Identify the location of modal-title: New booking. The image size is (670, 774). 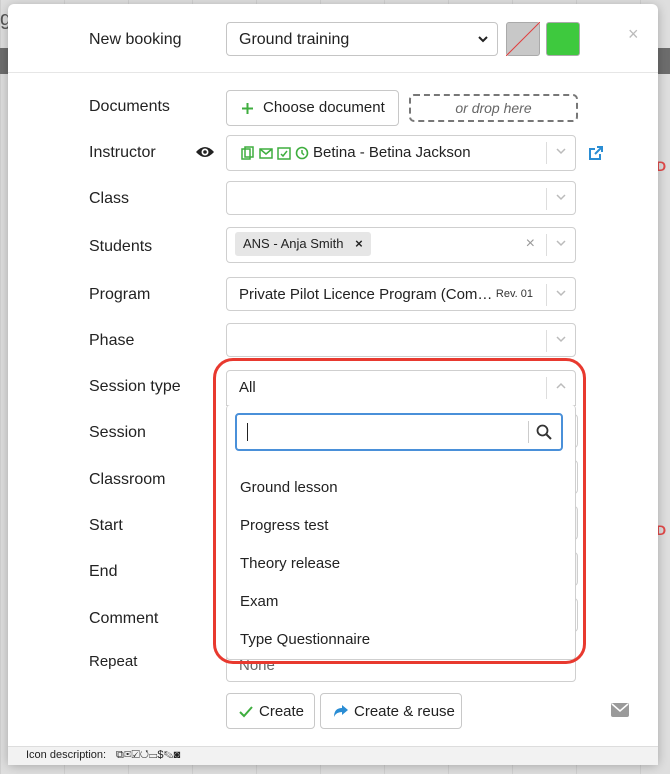
(135, 39).